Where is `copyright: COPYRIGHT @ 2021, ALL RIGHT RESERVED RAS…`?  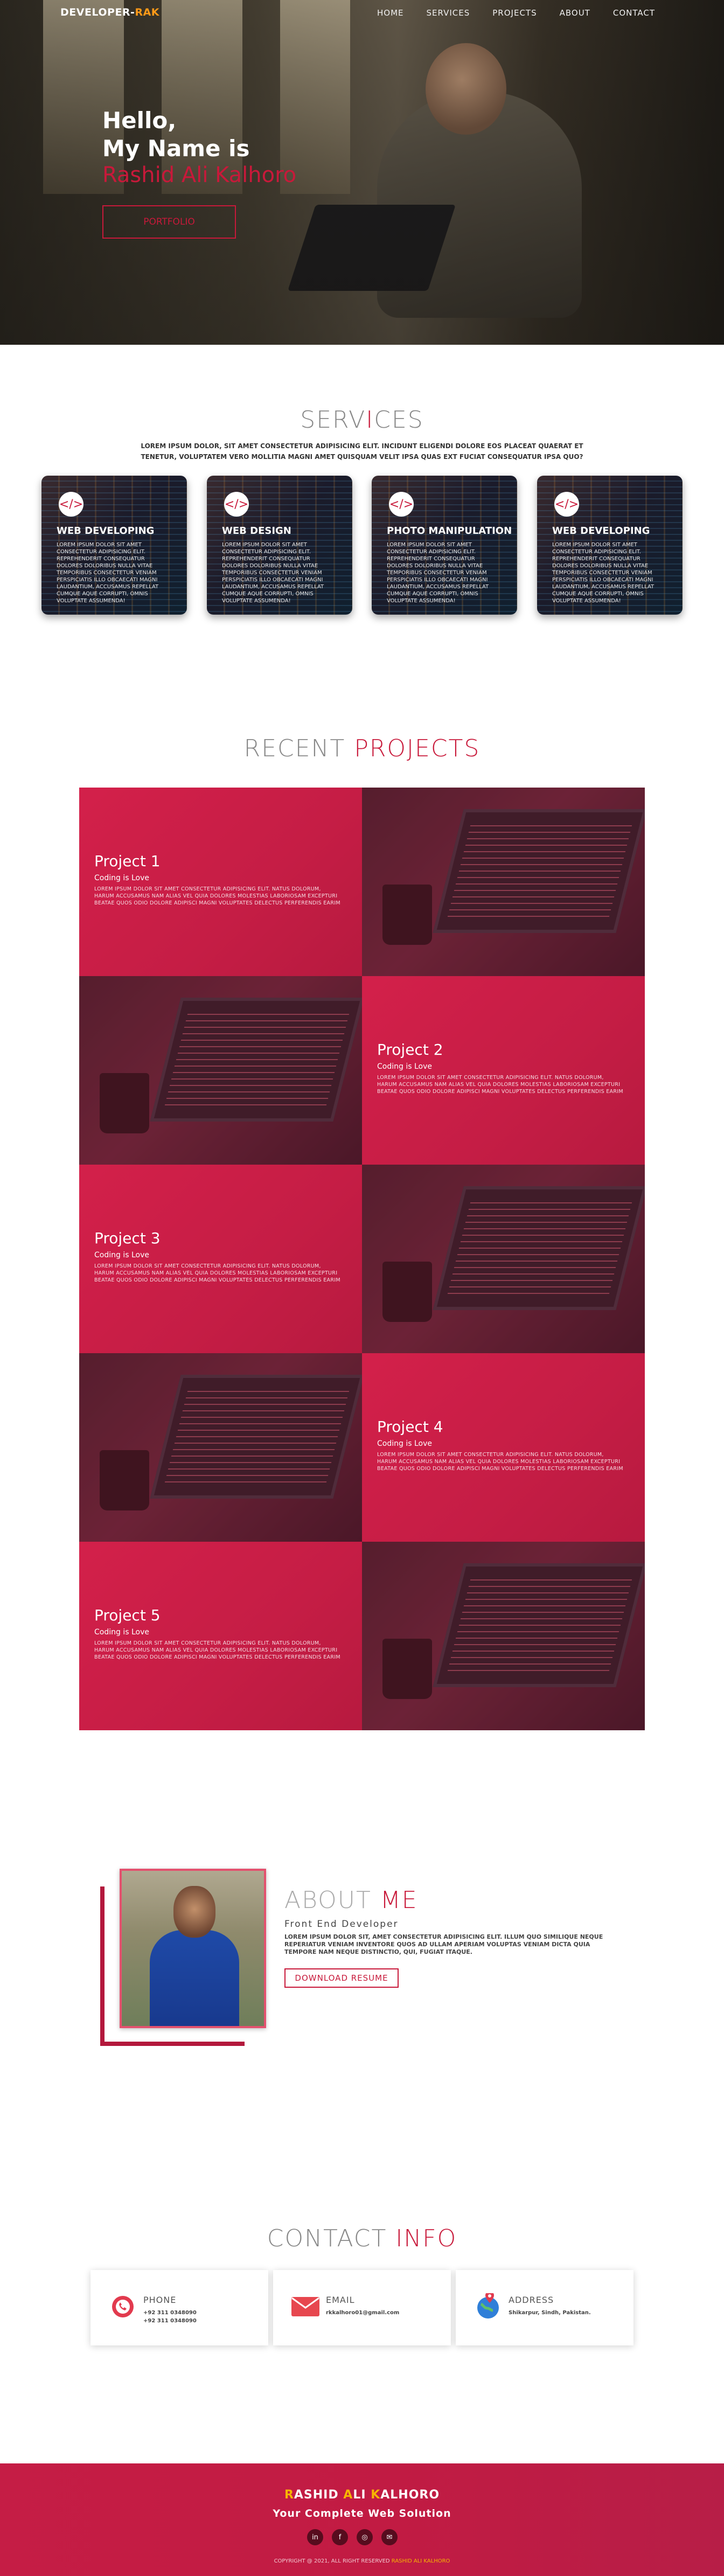 copyright: COPYRIGHT @ 2021, ALL RIGHT RESERVED RAS… is located at coordinates (362, 2561).